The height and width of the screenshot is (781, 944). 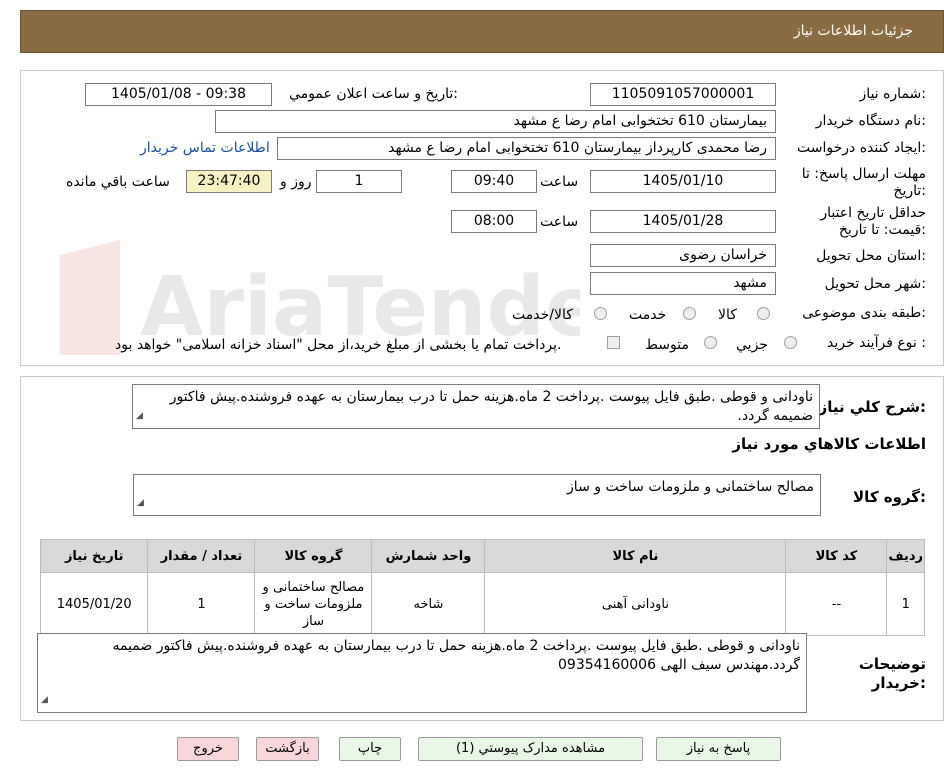 I want to click on cell-unit: شاخه, so click(x=428, y=604).